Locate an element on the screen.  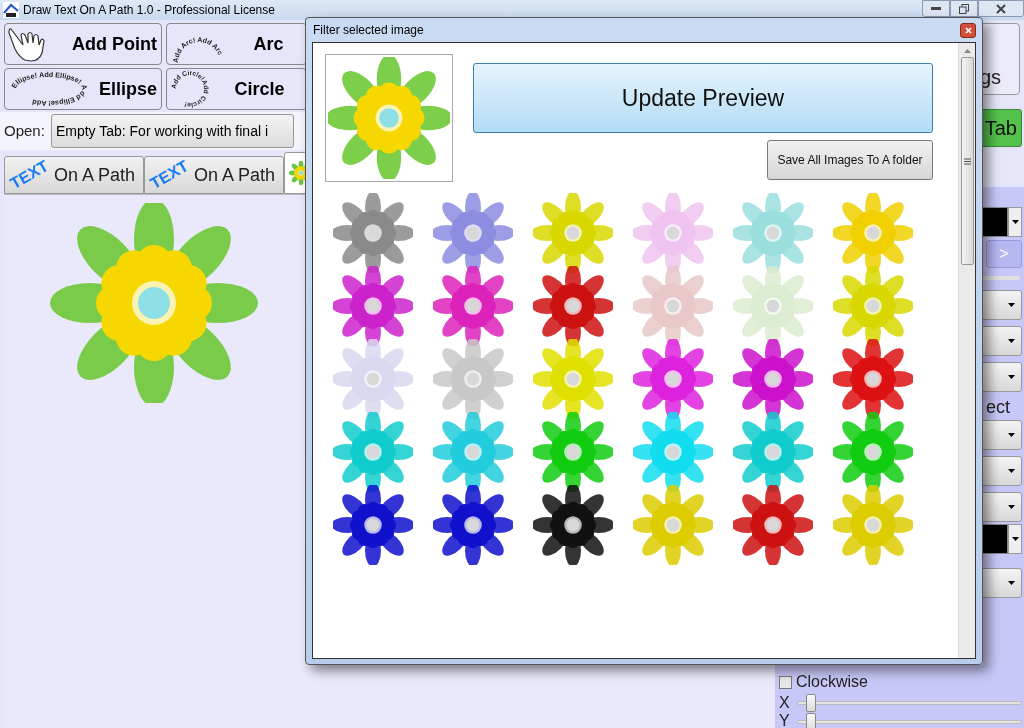
restore-icon is located at coordinates (964, 8).